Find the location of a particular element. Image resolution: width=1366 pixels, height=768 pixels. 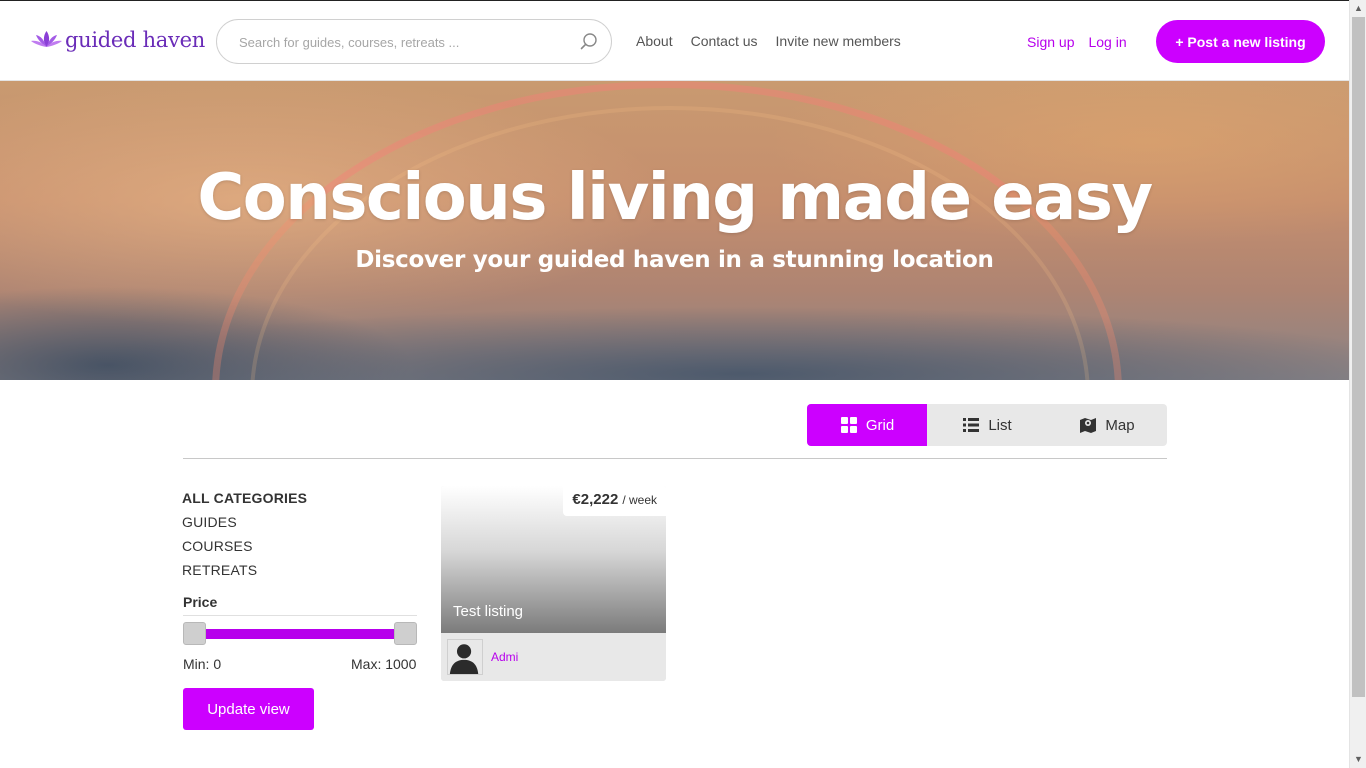

list-view-button: List is located at coordinates (987, 425).